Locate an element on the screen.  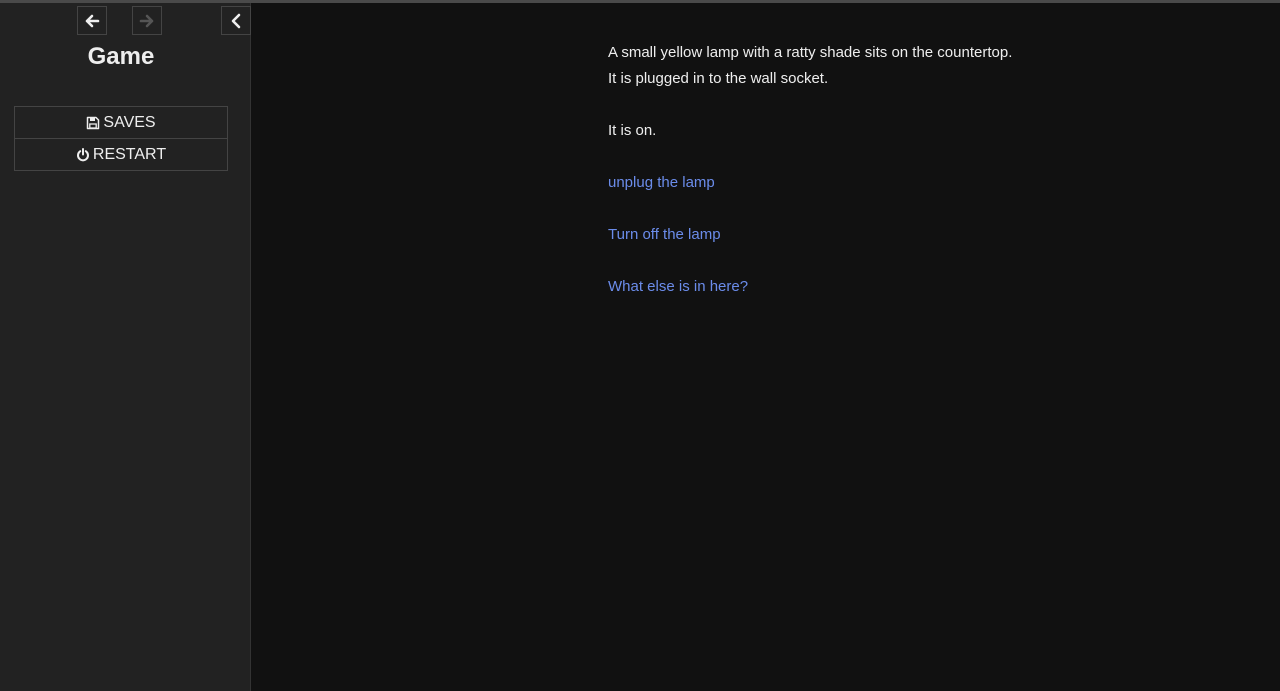
history-back-button is located at coordinates (92, 20).